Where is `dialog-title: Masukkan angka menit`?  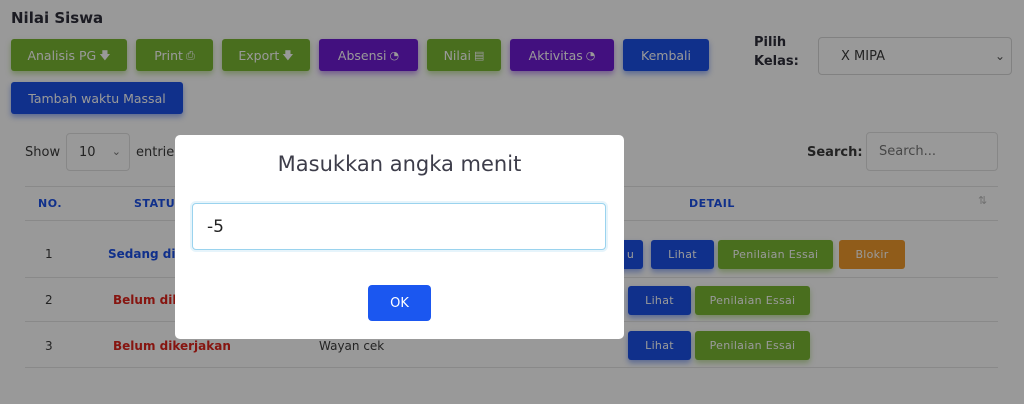 dialog-title: Masukkan angka menit is located at coordinates (399, 164).